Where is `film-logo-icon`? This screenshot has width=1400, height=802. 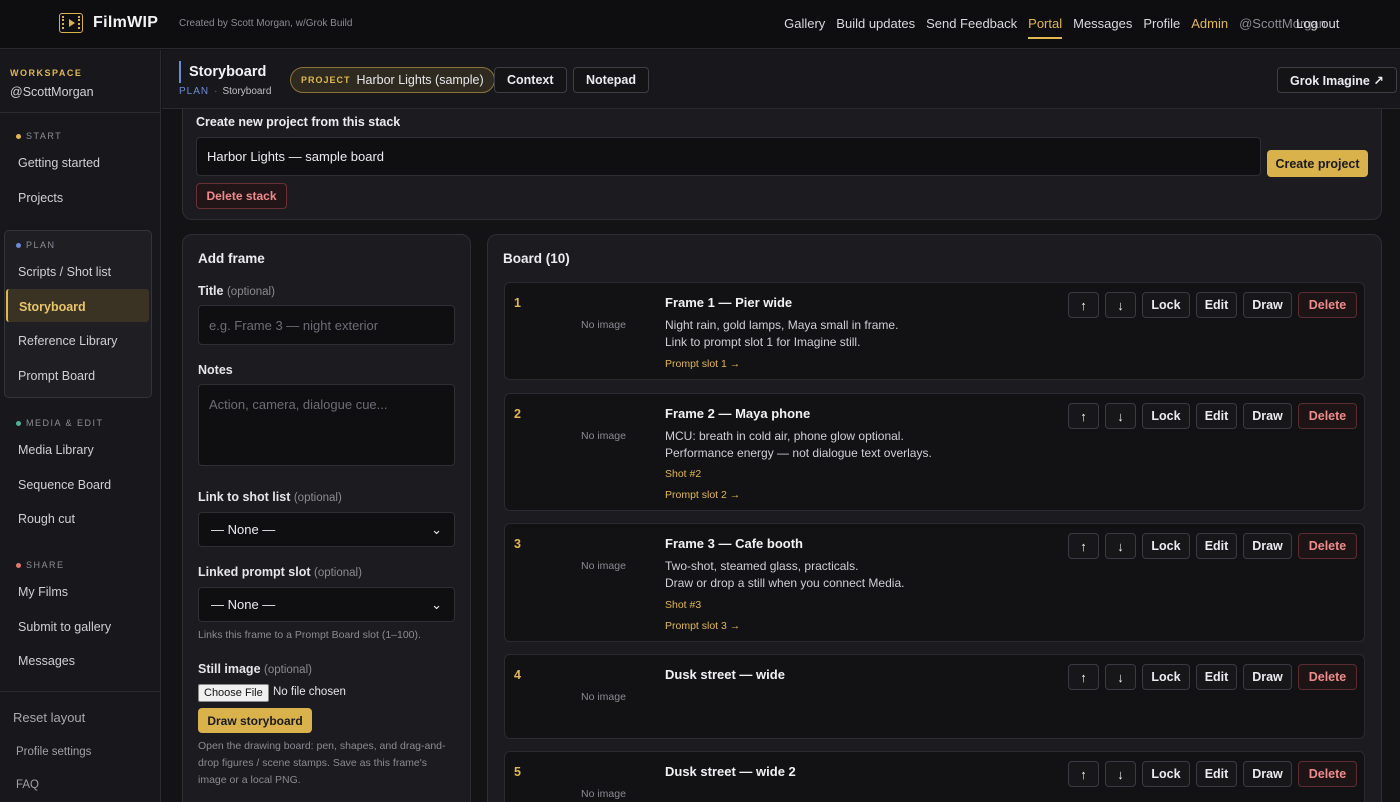
film-logo-icon is located at coordinates (71, 23).